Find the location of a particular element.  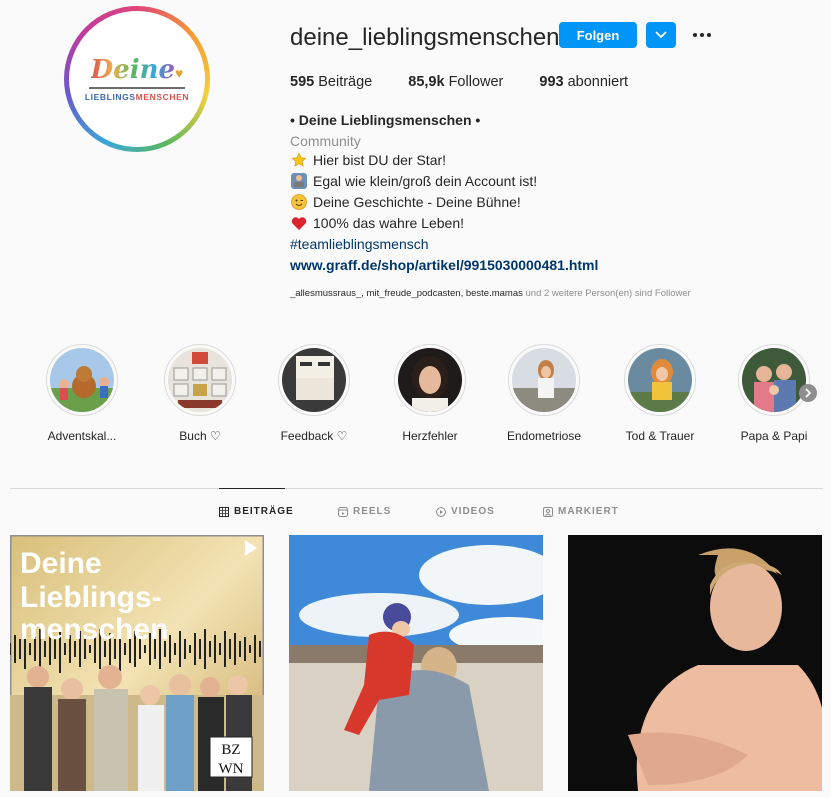

post-1: Deine Lieblings- menschen BZ WN is located at coordinates (137, 663).